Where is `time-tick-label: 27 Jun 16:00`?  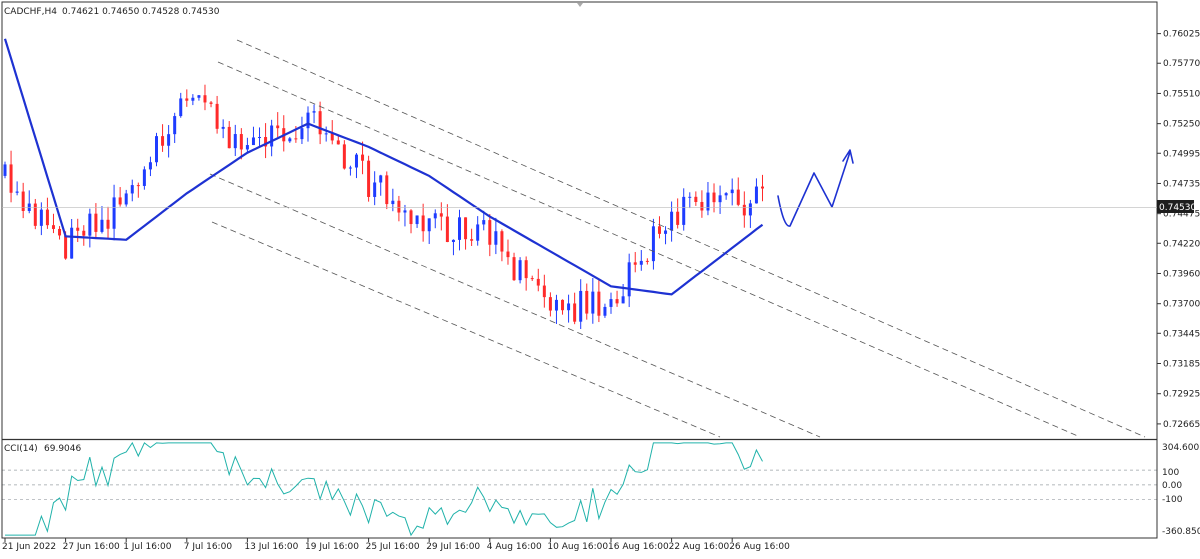
time-tick-label: 27 Jun 16:00 is located at coordinates (91, 547).